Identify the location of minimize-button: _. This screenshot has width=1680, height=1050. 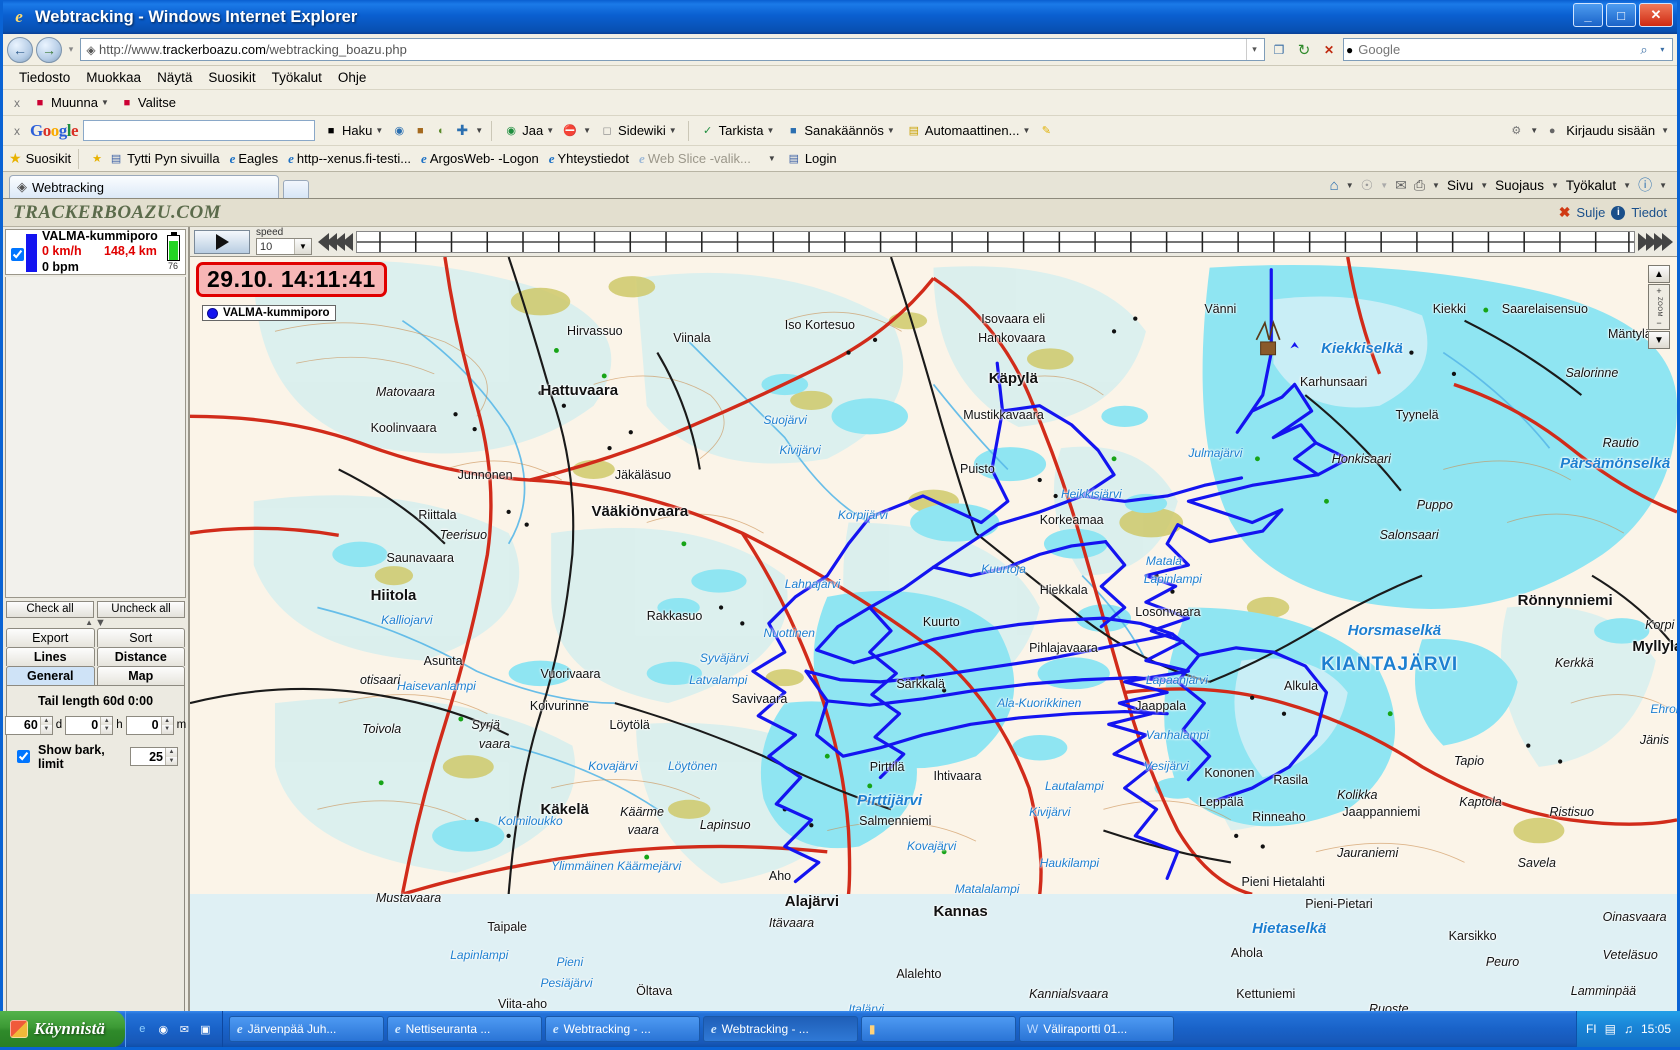
(1588, 15).